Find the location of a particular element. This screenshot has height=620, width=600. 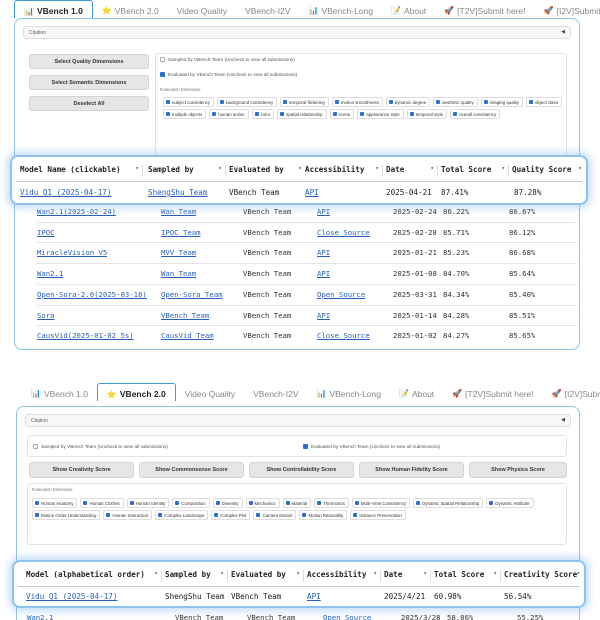

column-header-creativity-score: Creativity Score ▾ is located at coordinates (542, 576).